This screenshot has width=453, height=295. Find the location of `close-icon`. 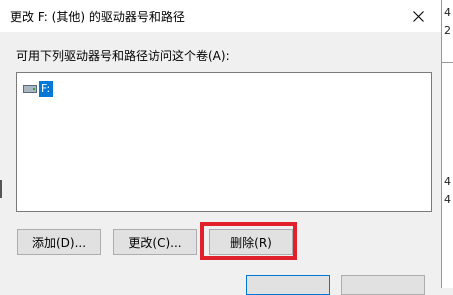

close-icon is located at coordinates (418, 16).